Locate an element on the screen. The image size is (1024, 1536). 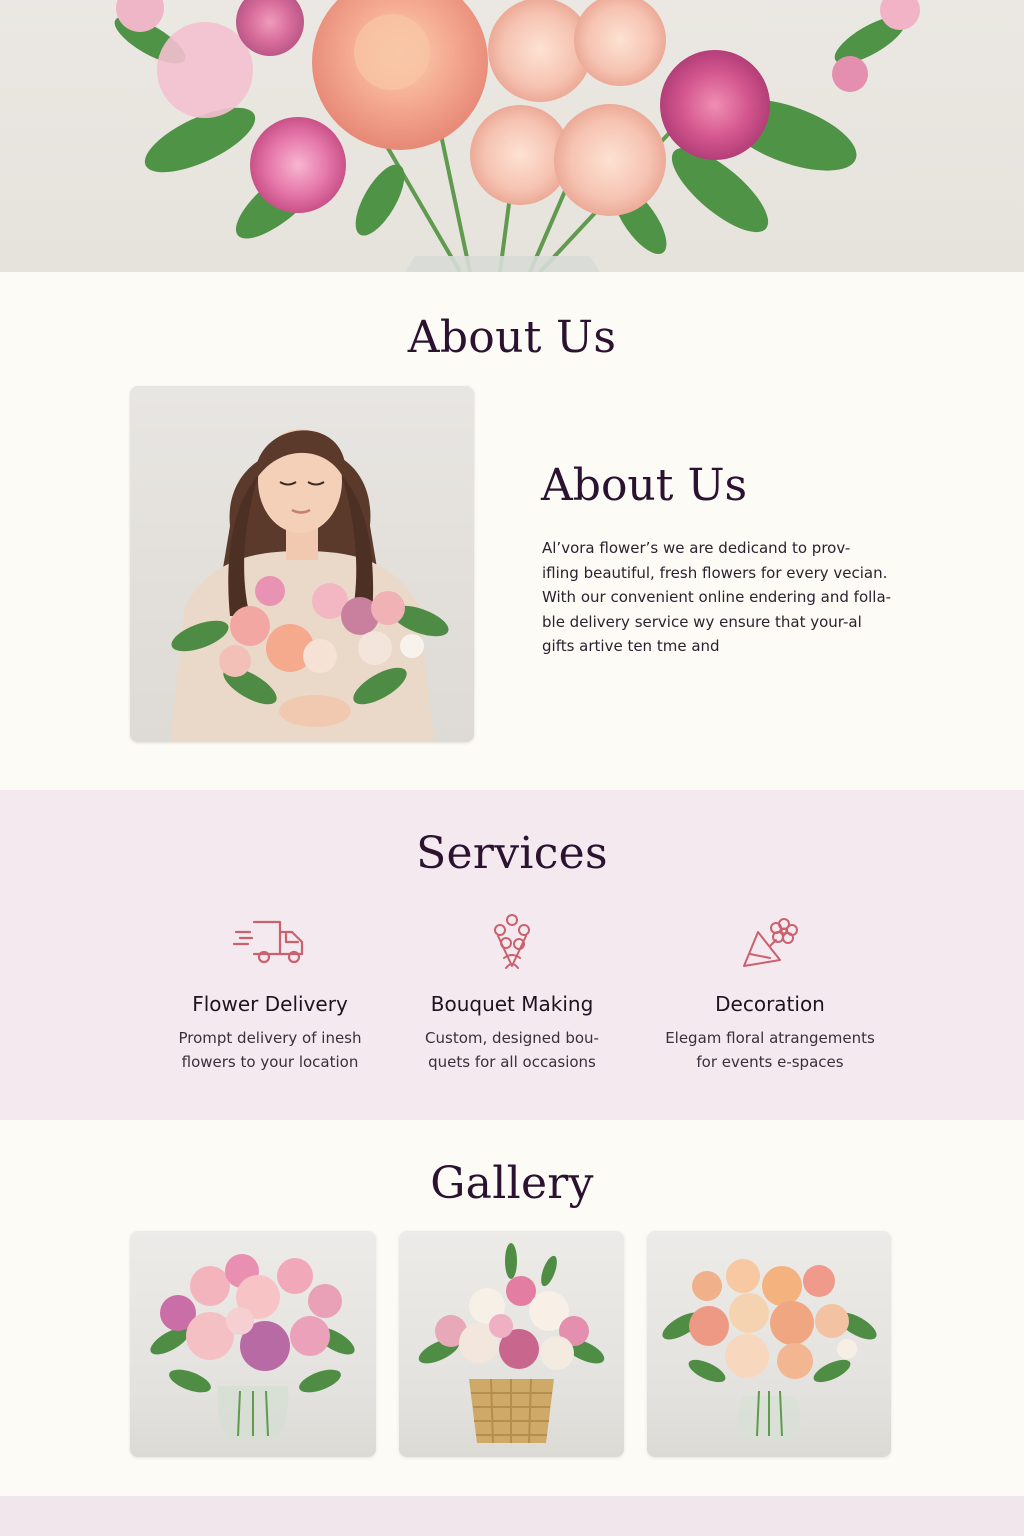
service-description-line: quets for all occasions is located at coordinates (512, 1062).